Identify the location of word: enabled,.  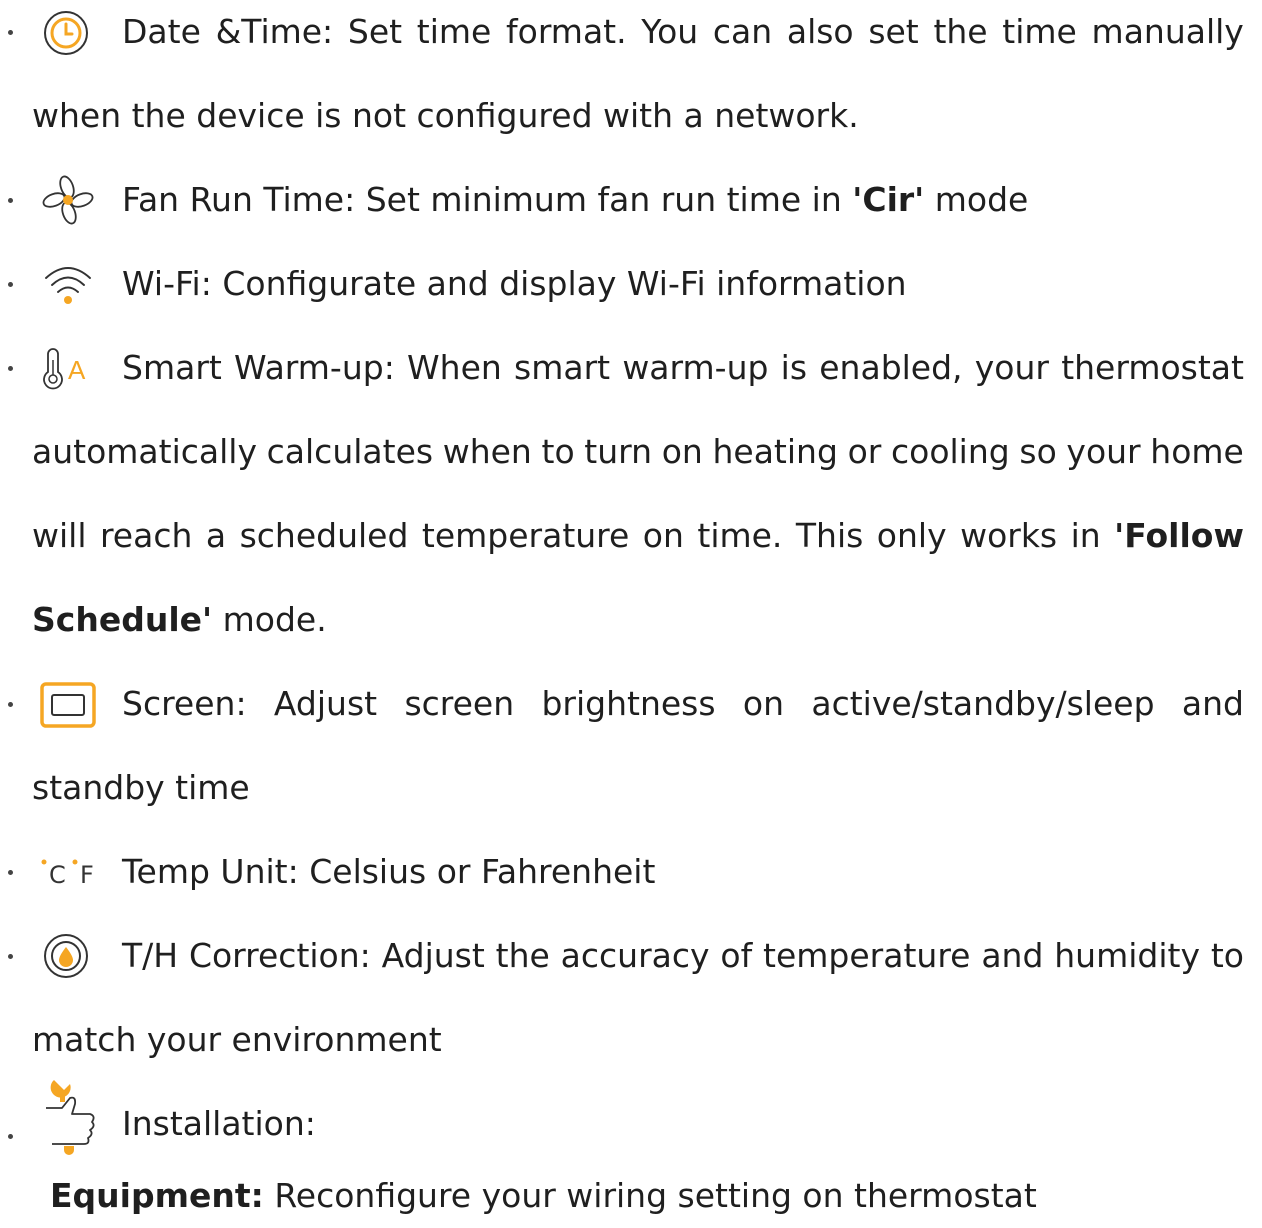
(891, 367).